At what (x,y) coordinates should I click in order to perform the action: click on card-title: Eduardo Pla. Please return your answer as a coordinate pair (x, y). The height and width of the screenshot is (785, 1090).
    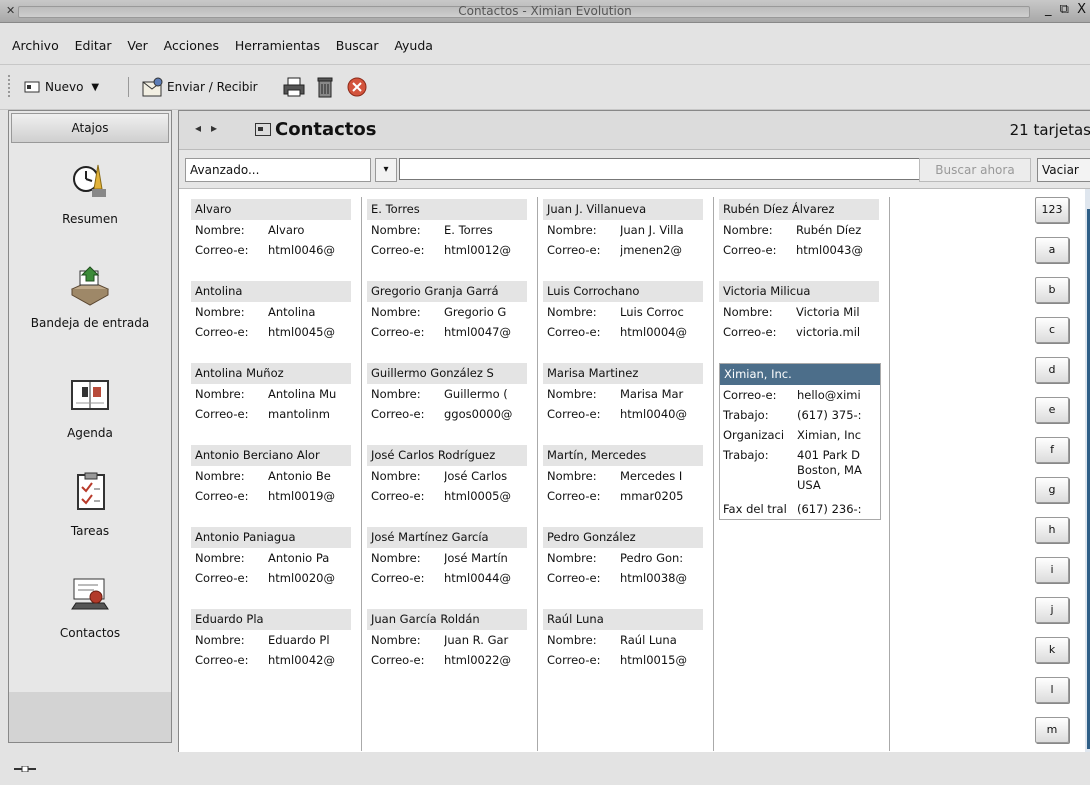
    Looking at the image, I should click on (271, 619).